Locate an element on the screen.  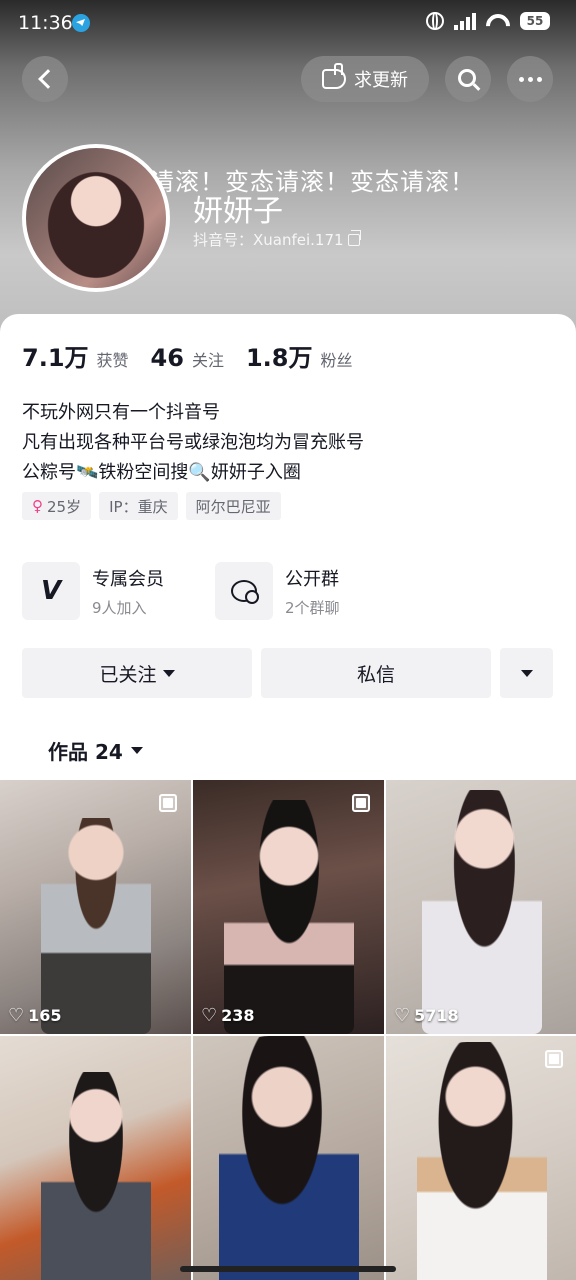
bio-line: 凡有出现各种平台号或绿泡泡均为冒充账号 is located at coordinates (193, 442).